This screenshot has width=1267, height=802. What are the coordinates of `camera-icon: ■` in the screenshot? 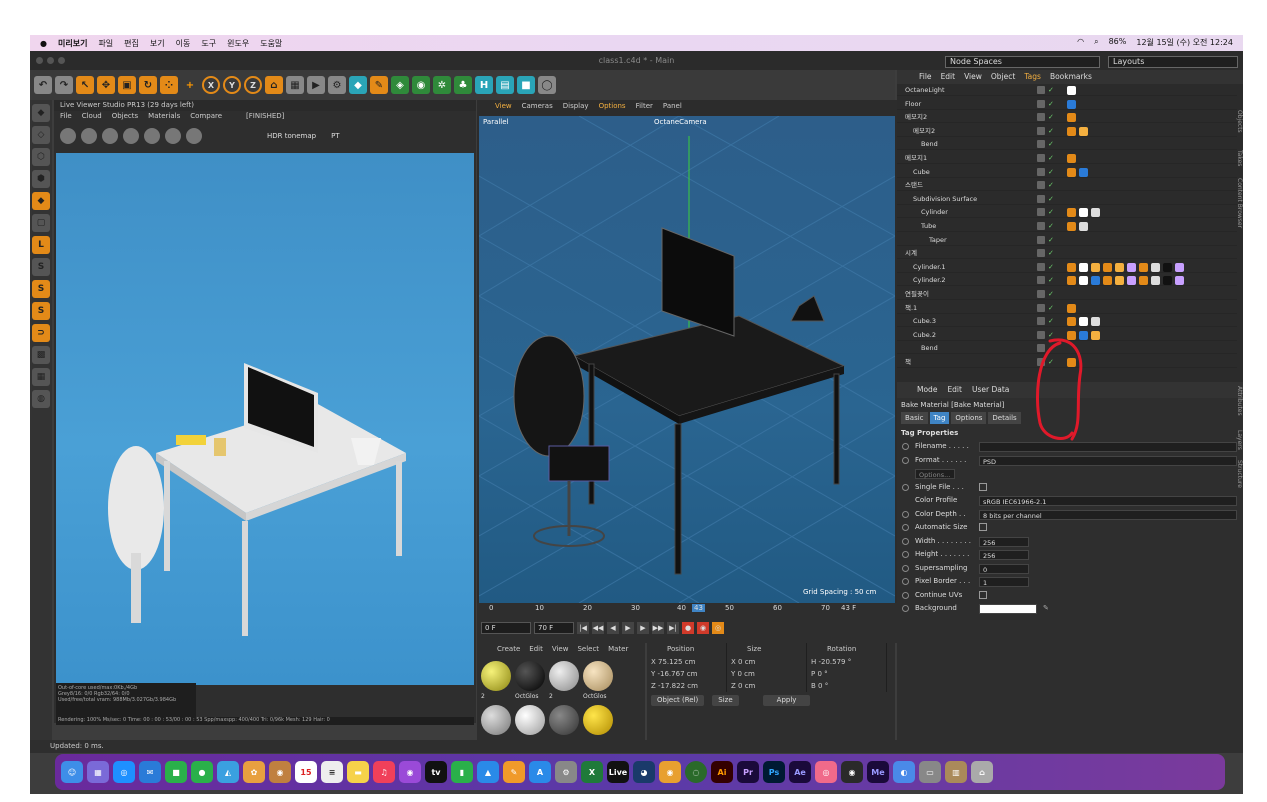 It's located at (526, 85).